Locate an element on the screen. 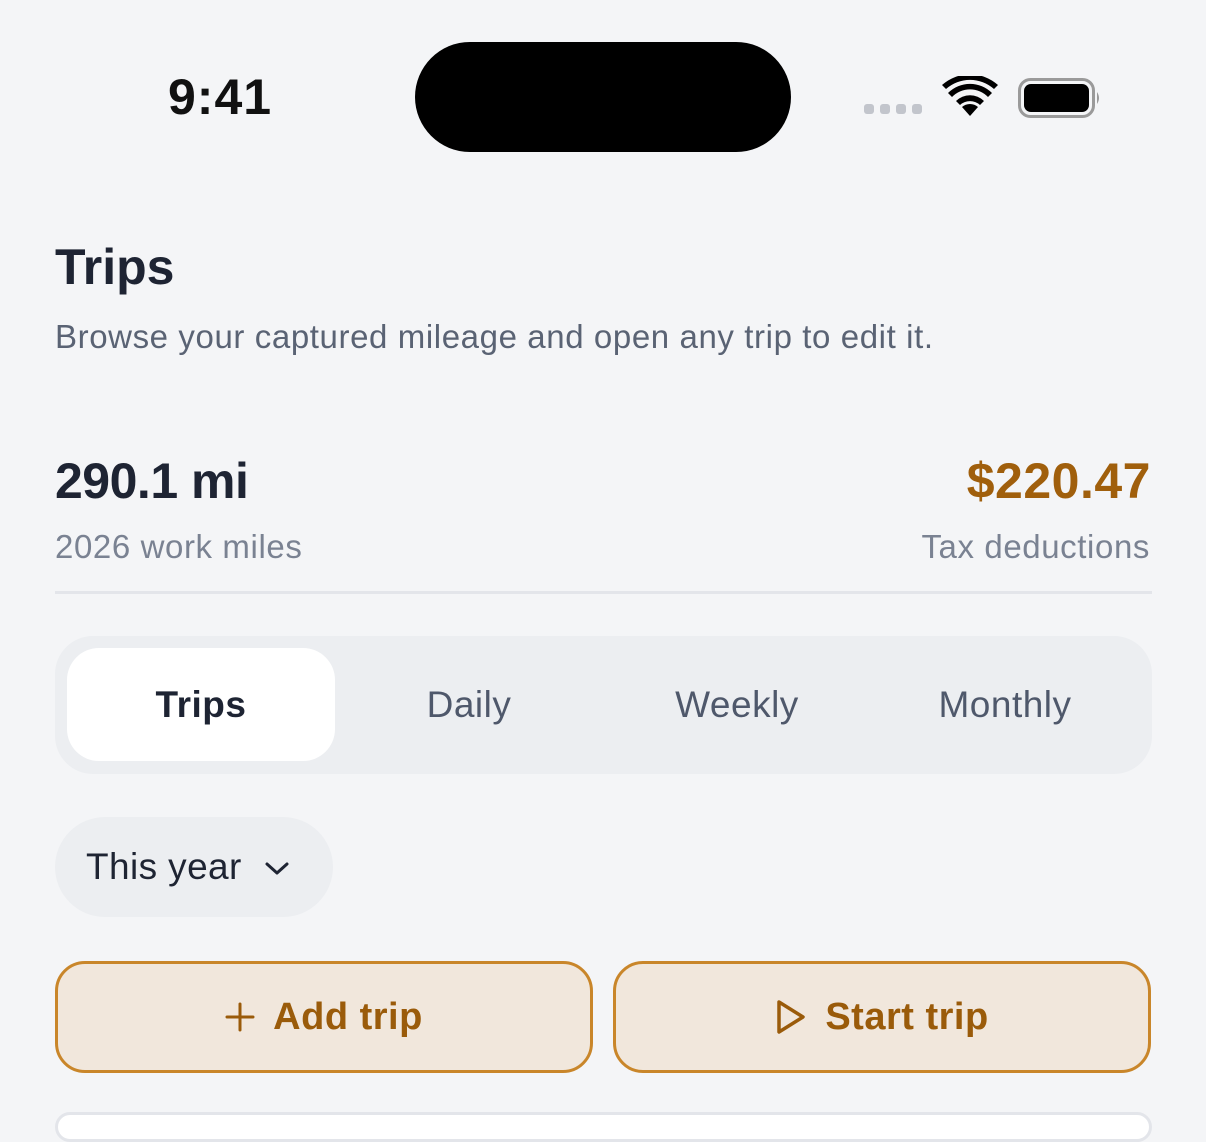  page-title: Trips is located at coordinates (115, 267).